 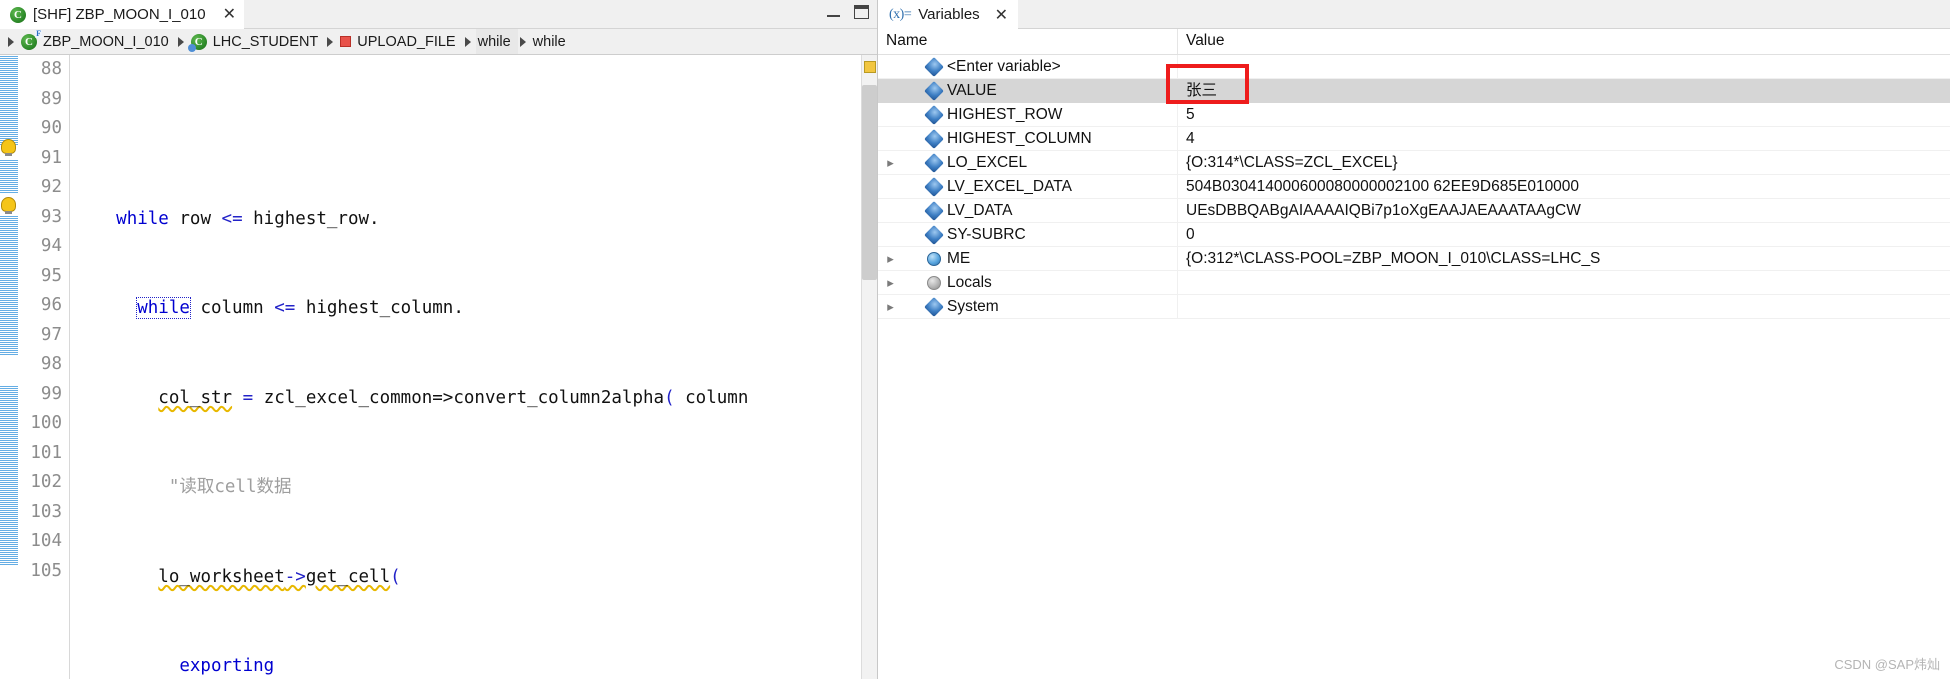 What do you see at coordinates (1564, 41) in the screenshot?
I see `column-header-value: Value` at bounding box center [1564, 41].